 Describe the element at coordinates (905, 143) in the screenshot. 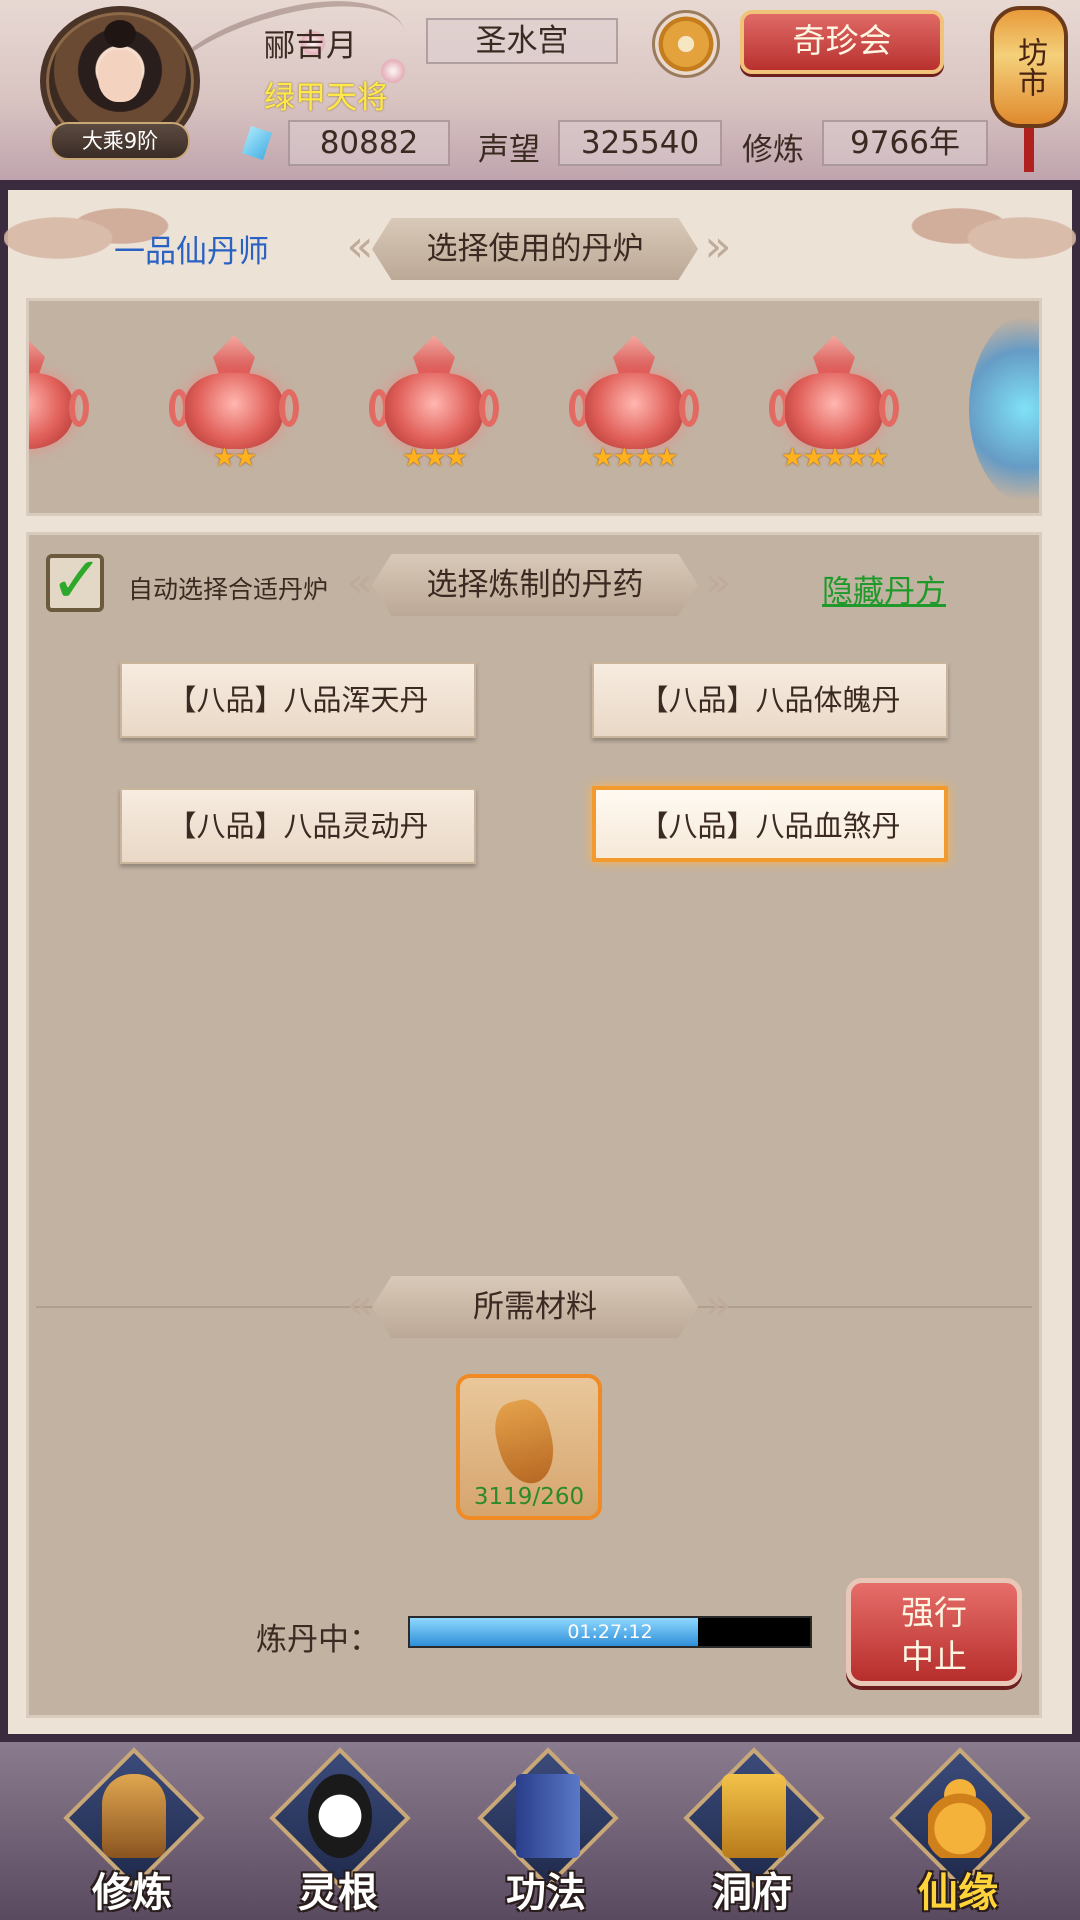

I see `cultivation-years-value: 9766年` at that location.